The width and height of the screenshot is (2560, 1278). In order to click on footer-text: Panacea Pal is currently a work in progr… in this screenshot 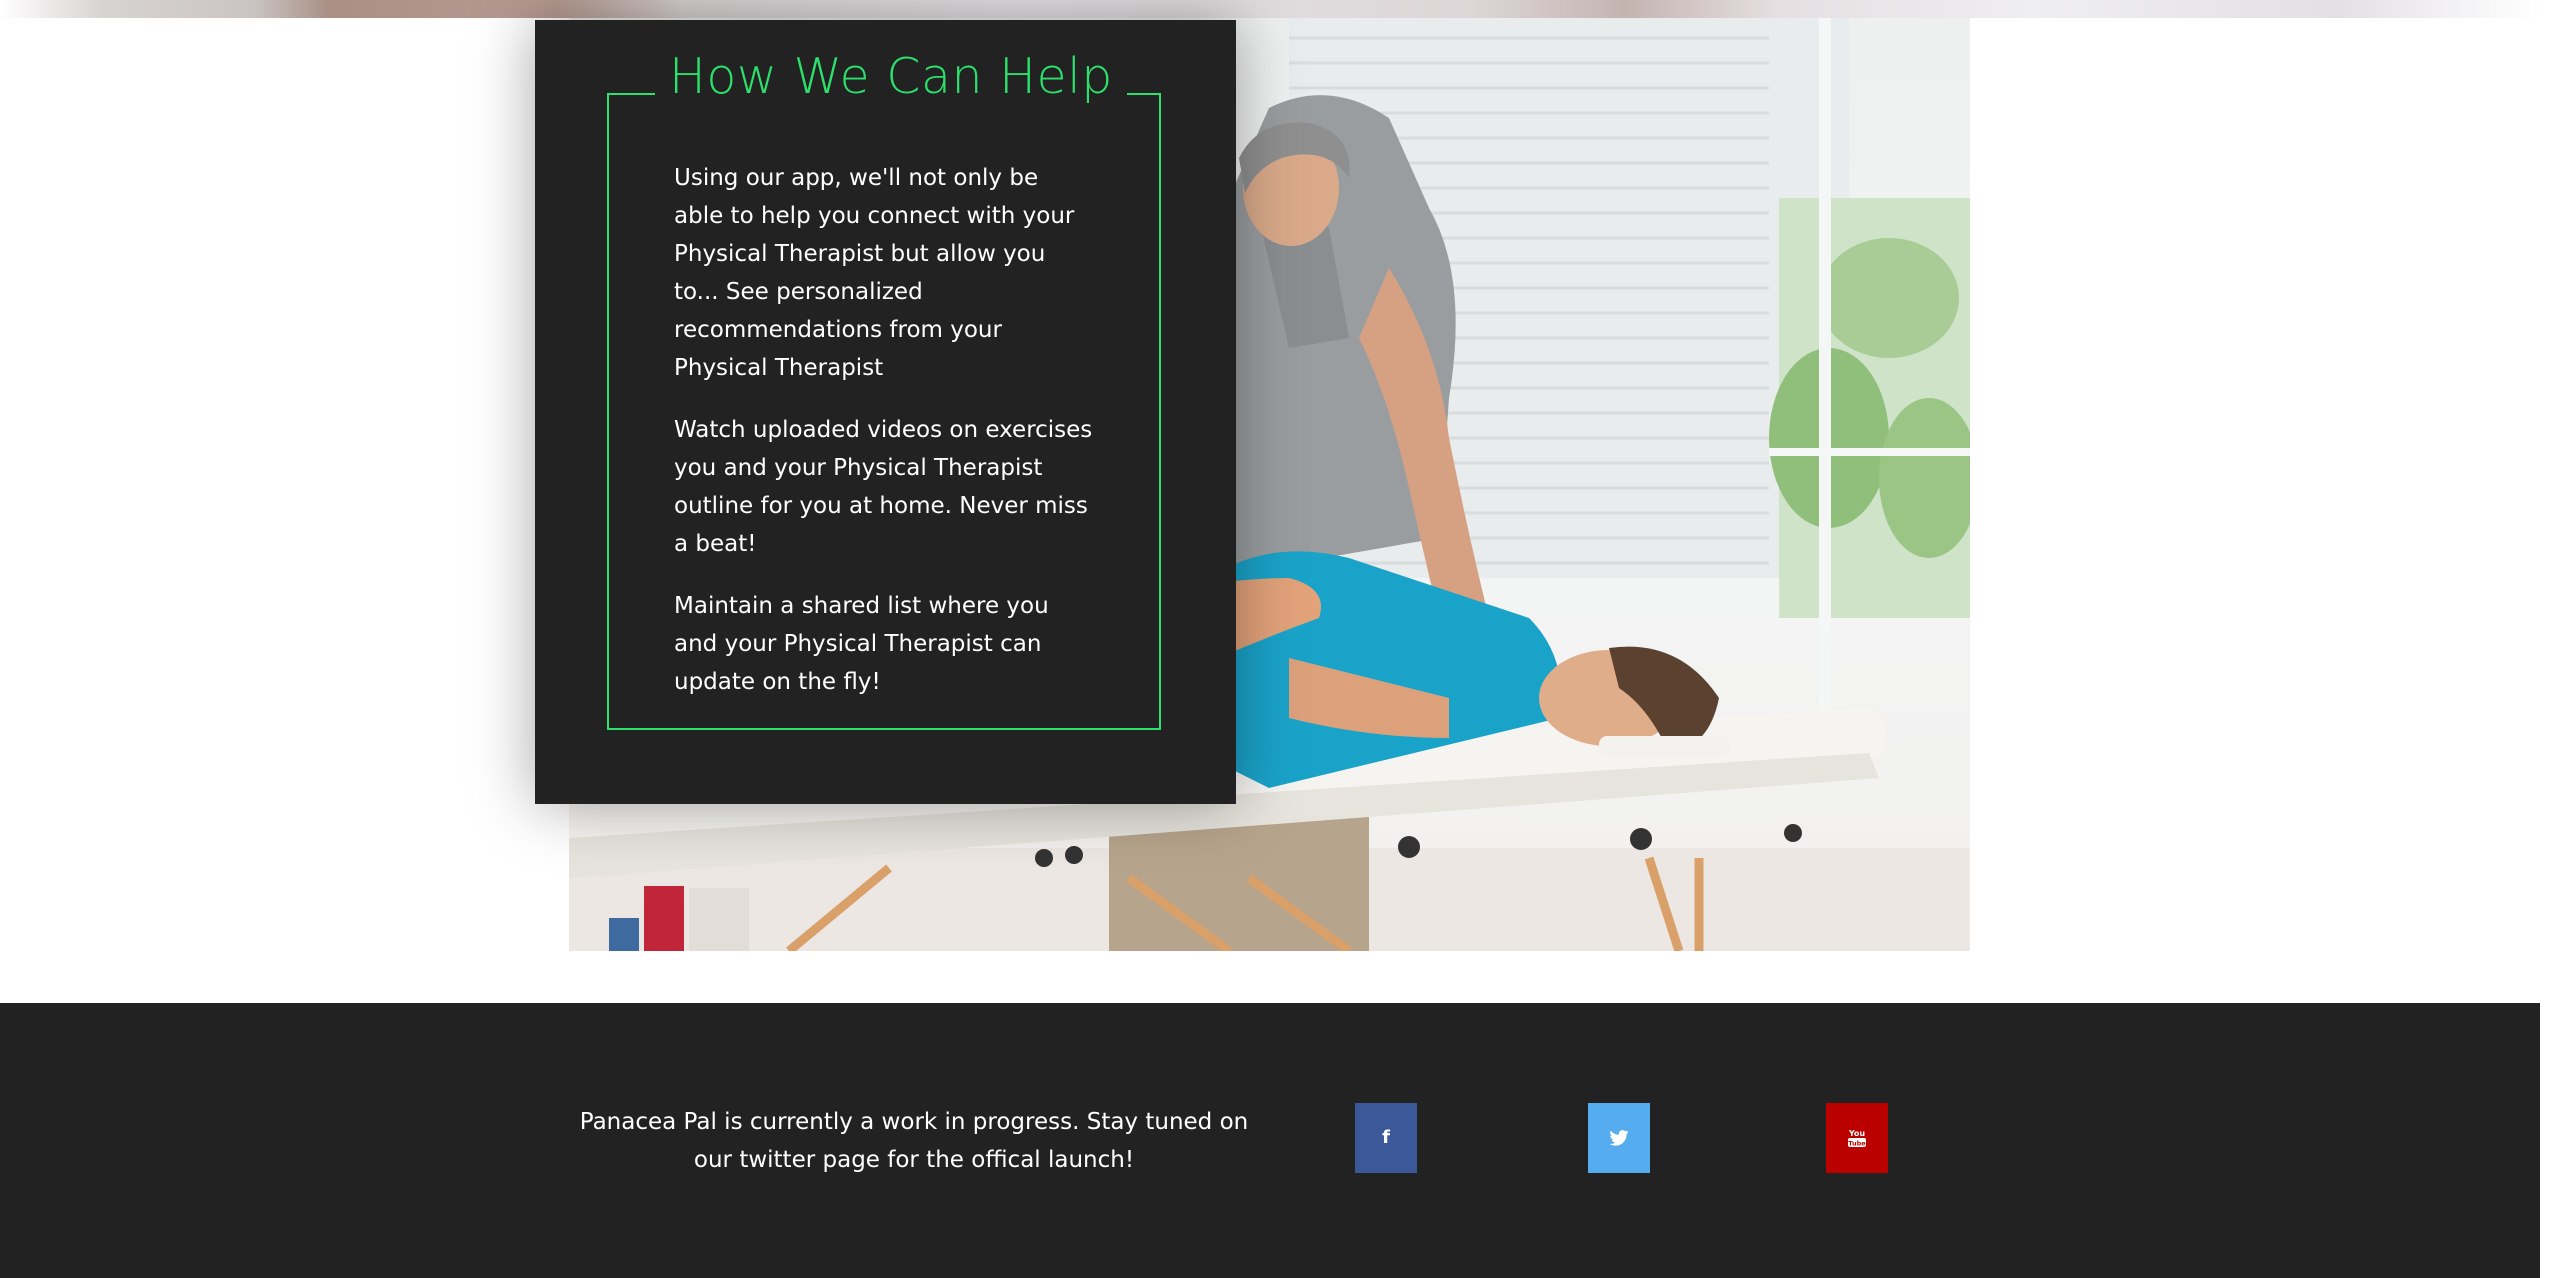, I will do `click(914, 1141)`.